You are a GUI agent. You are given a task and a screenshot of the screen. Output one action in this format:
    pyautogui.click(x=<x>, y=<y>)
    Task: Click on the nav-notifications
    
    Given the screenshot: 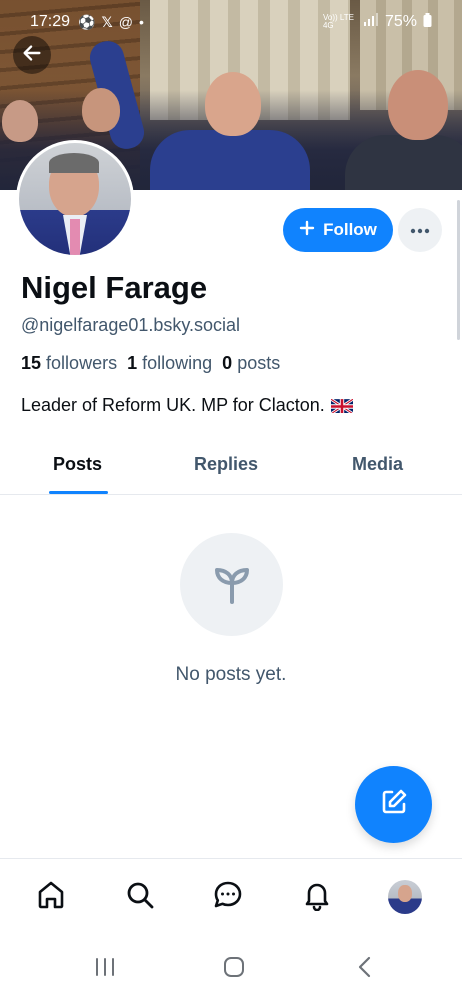 What is the action you would take?
    pyautogui.click(x=317, y=897)
    